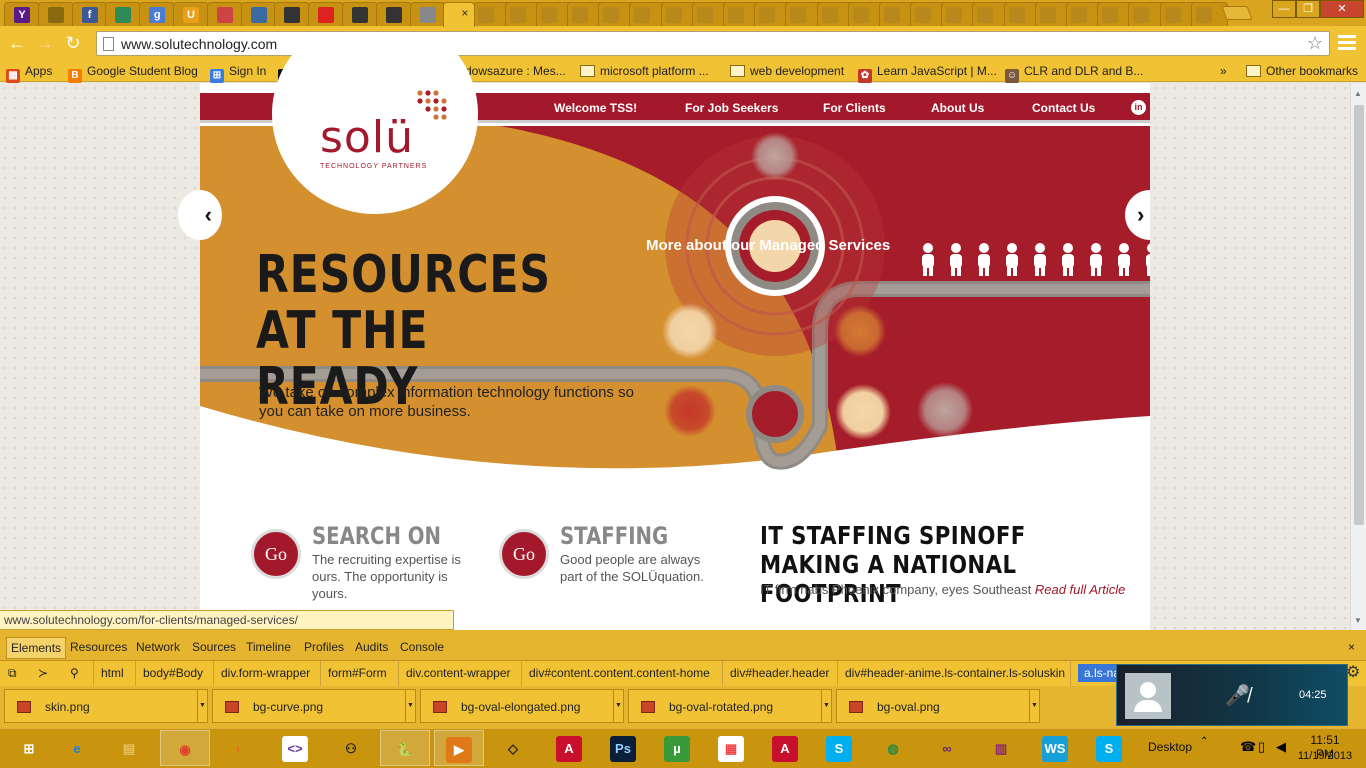  I want to click on network-icon: ☎, so click(1248, 747).